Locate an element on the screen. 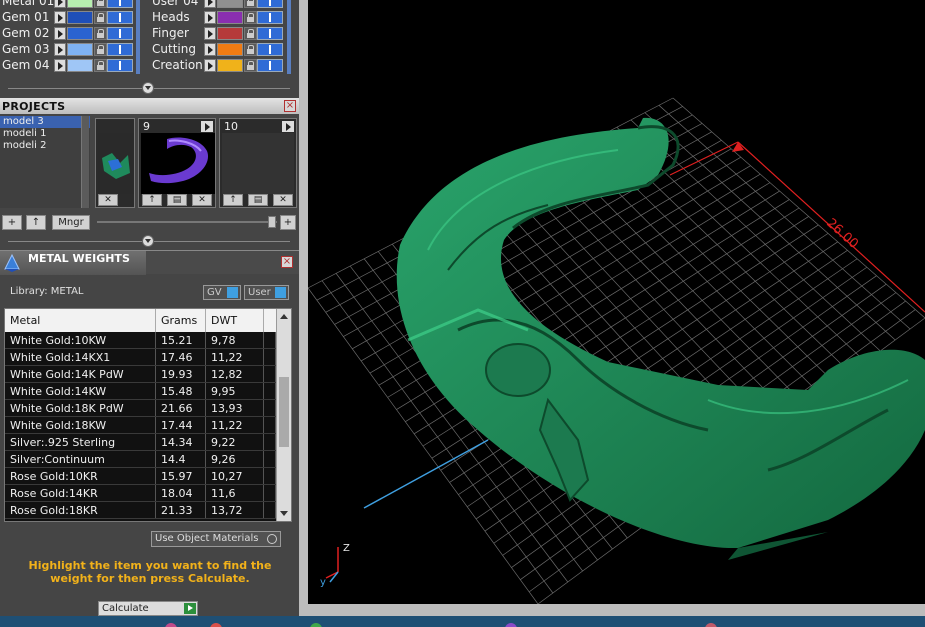 The image size is (925, 627). table-row: Silver:.925 Sterling 14.34 9,22 is located at coordinates (140, 442).